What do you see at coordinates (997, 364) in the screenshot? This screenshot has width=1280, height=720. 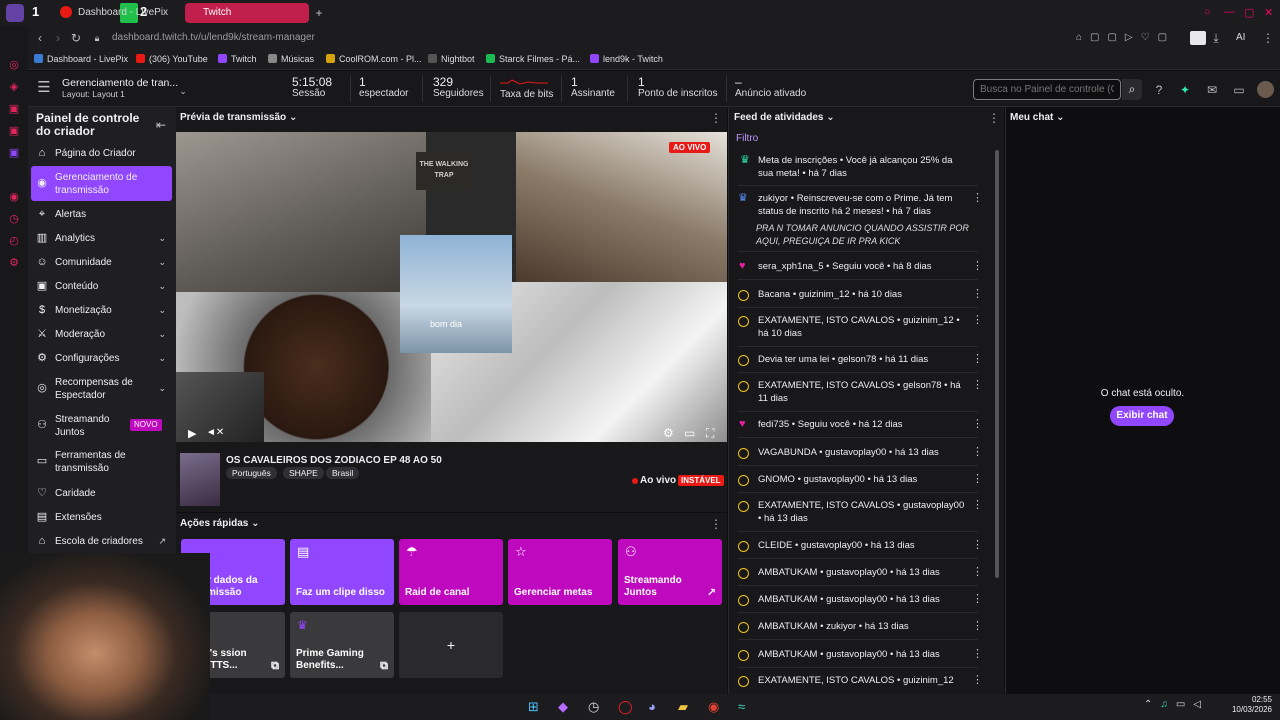 I see `feed-scrollbar` at bounding box center [997, 364].